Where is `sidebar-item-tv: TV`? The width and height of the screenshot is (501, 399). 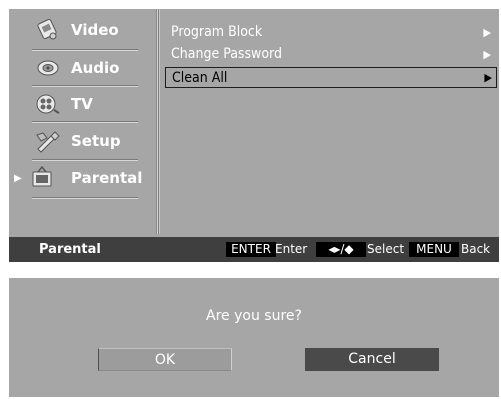
sidebar-item-tv: TV is located at coordinates (82, 104).